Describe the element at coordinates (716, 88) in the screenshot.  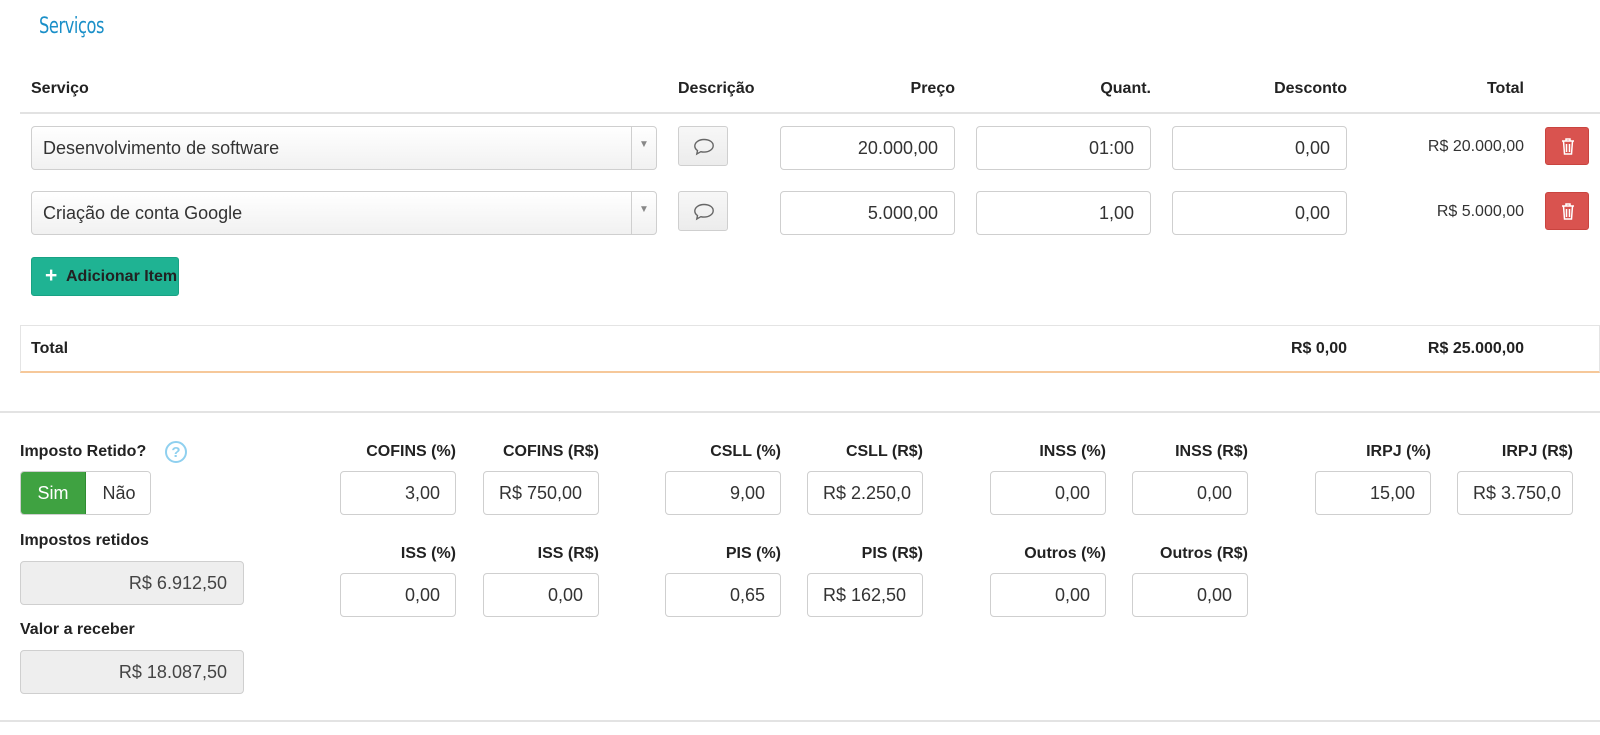
I see `header-descricao: Descrição` at that location.